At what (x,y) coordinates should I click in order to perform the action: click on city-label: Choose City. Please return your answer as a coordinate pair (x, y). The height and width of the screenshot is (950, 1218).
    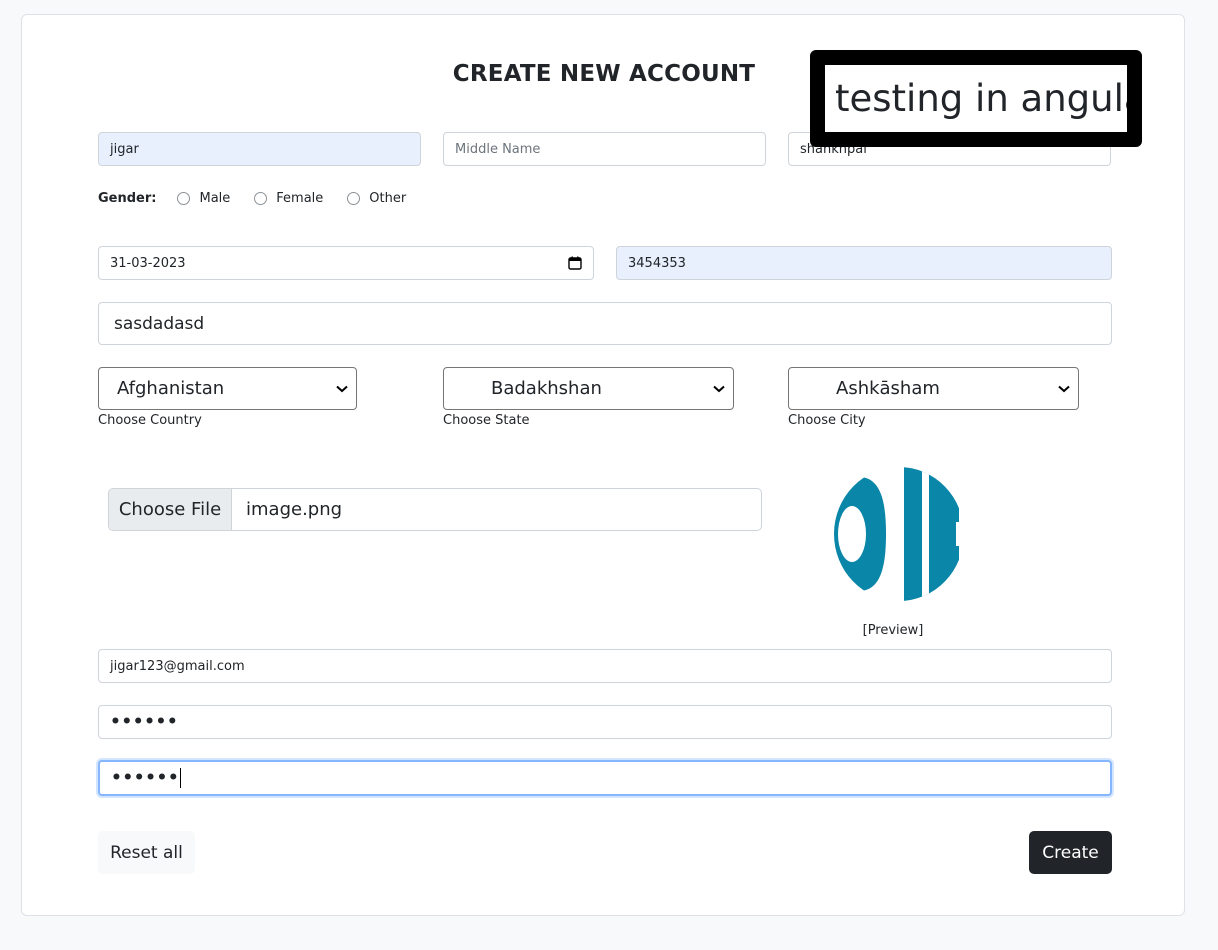
    Looking at the image, I should click on (827, 420).